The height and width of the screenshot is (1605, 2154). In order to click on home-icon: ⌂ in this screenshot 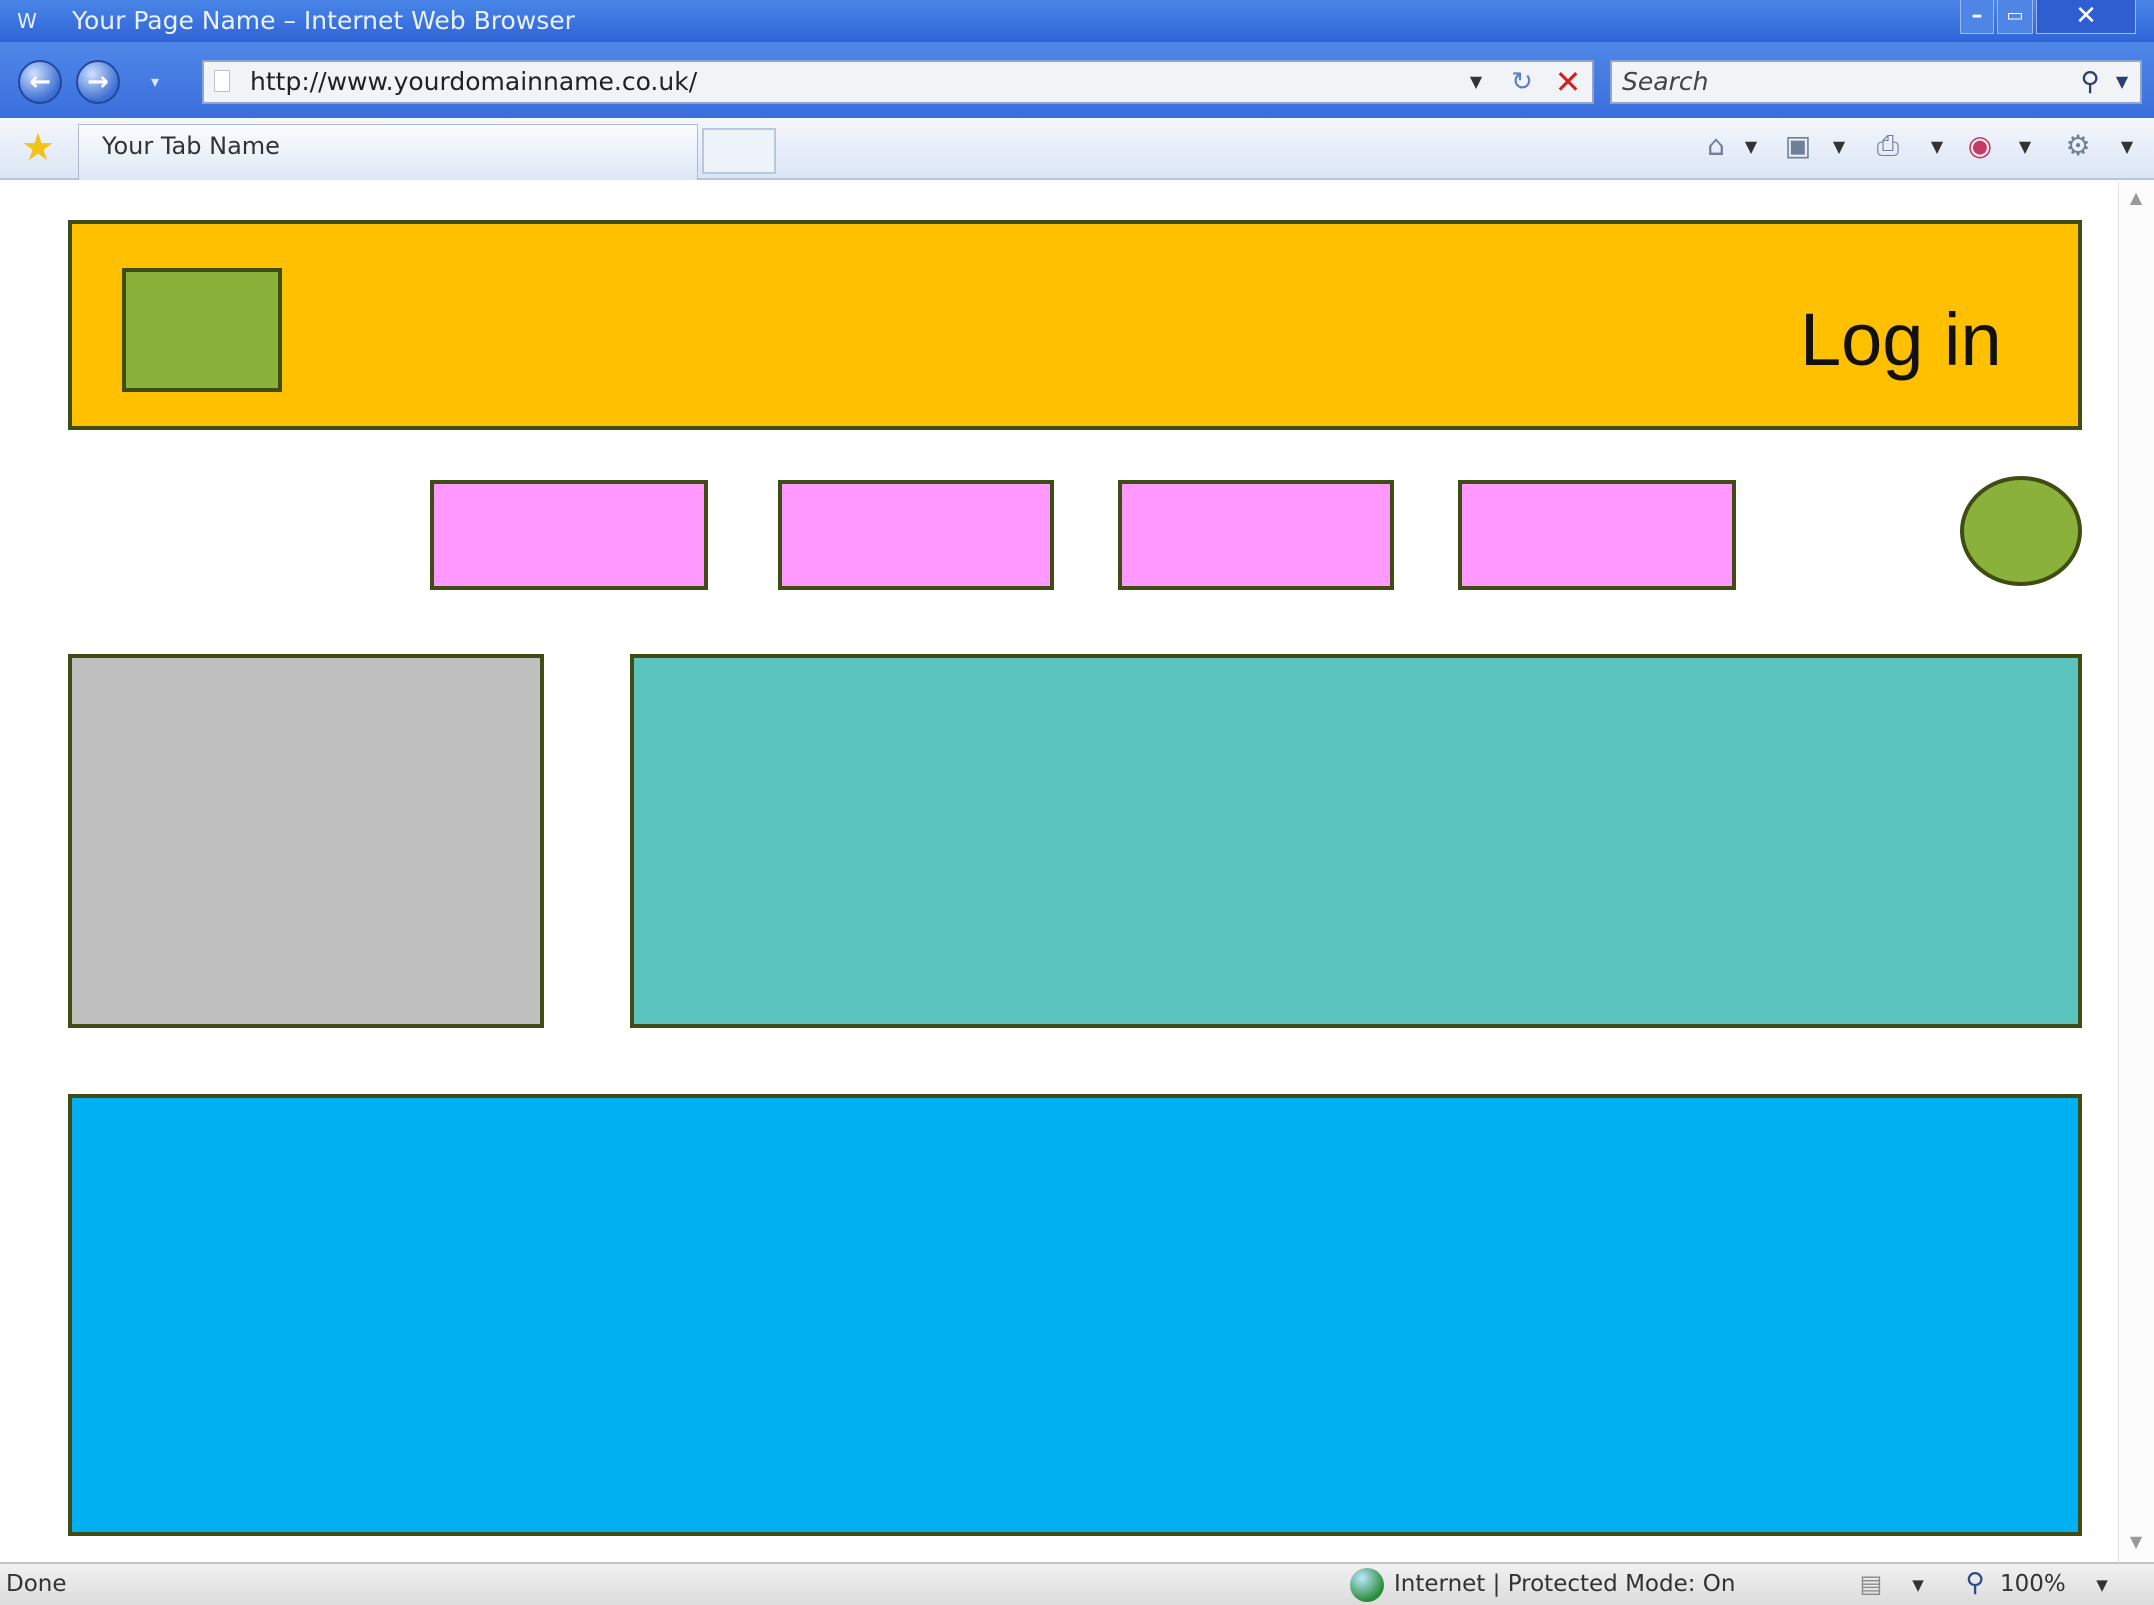, I will do `click(1716, 146)`.